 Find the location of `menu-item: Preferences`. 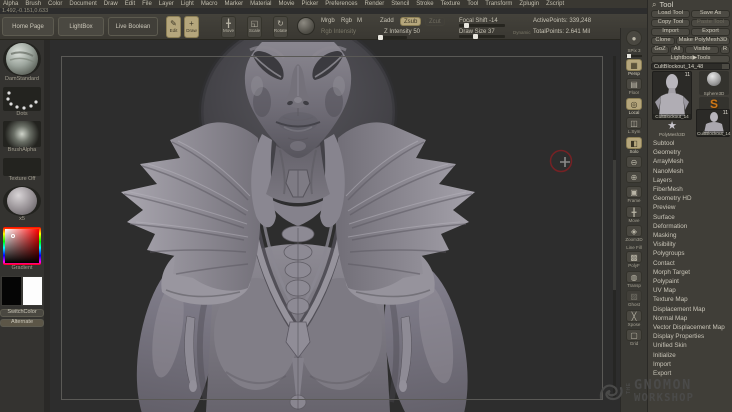

menu-item: Preferences is located at coordinates (341, 4).